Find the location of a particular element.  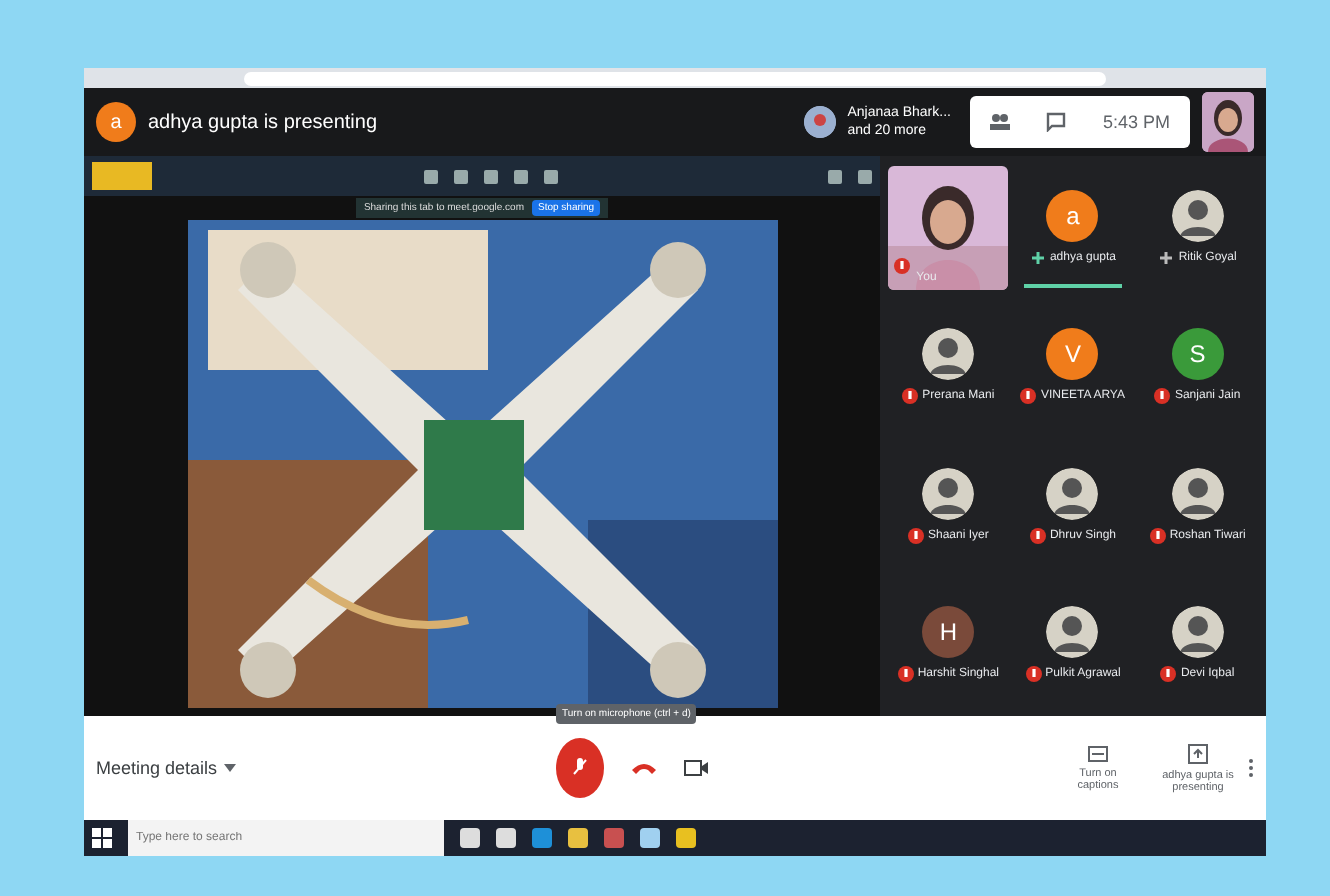

avatar-letter: V is located at coordinates (1072, 354).